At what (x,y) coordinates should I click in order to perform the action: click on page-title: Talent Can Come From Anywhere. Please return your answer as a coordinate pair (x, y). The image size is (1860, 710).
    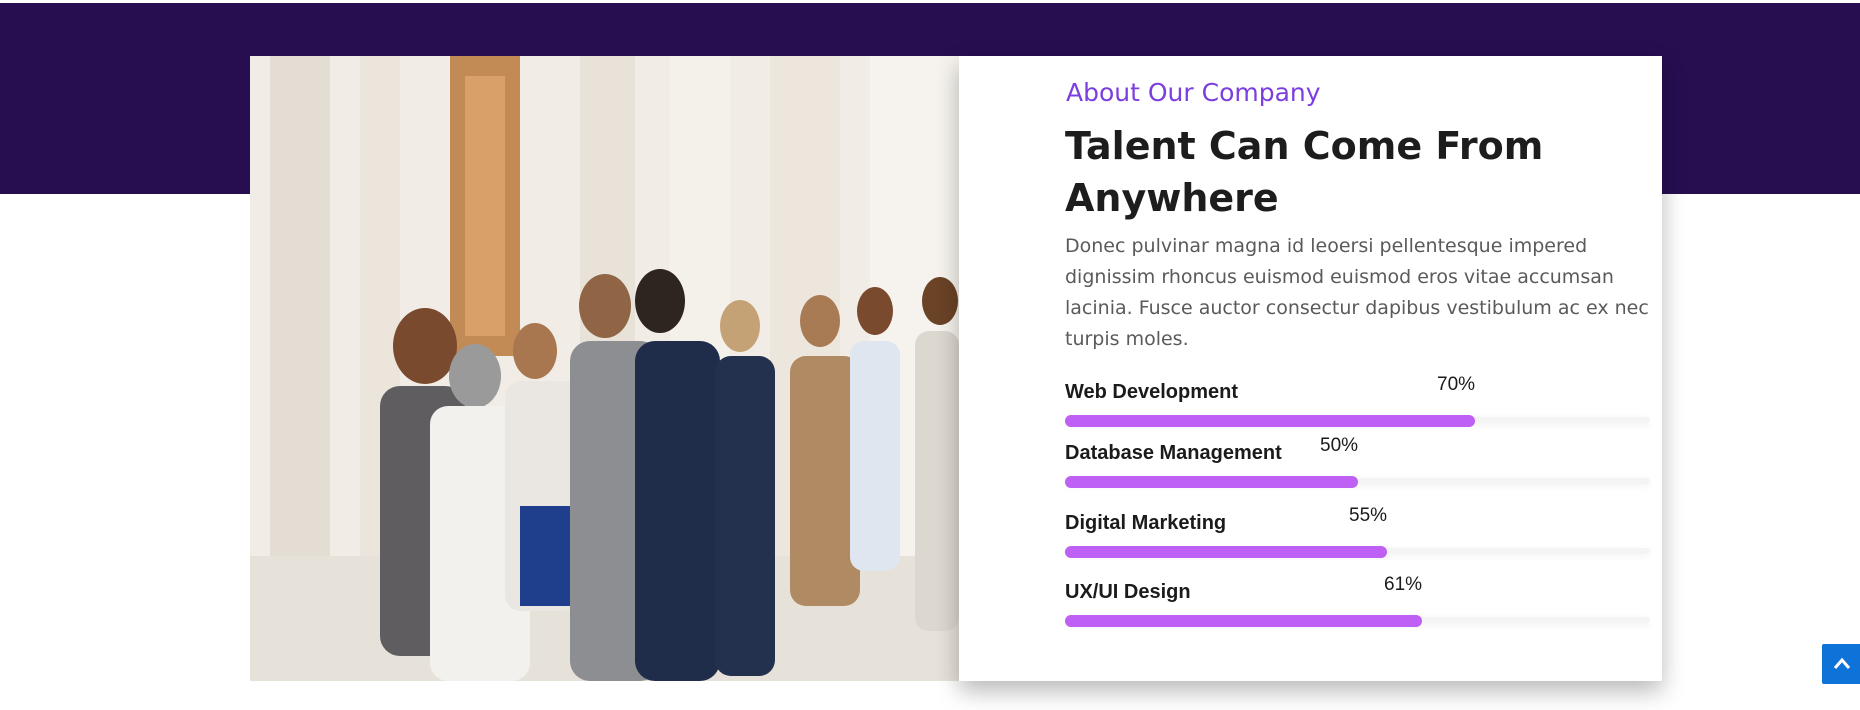
    Looking at the image, I should click on (1304, 172).